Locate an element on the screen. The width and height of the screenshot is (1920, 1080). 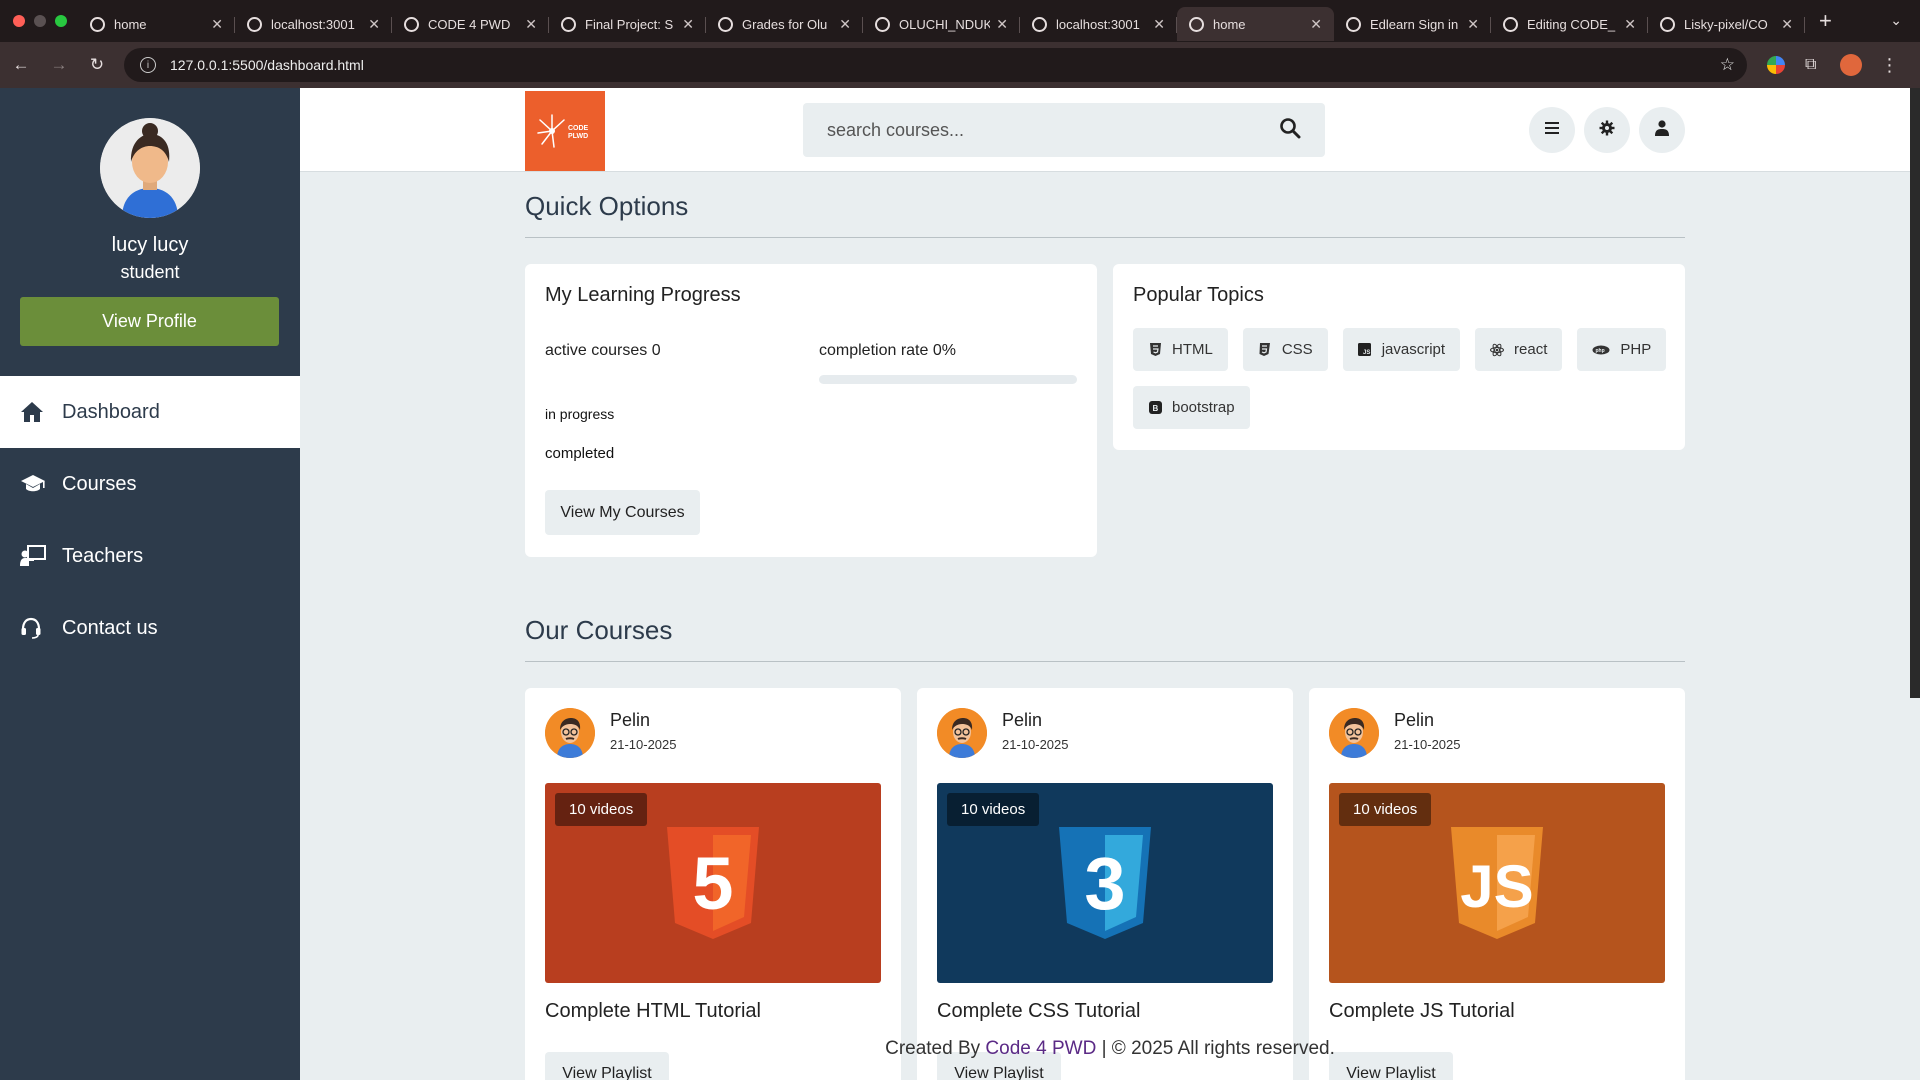
gear-icon is located at coordinates (1607, 130).